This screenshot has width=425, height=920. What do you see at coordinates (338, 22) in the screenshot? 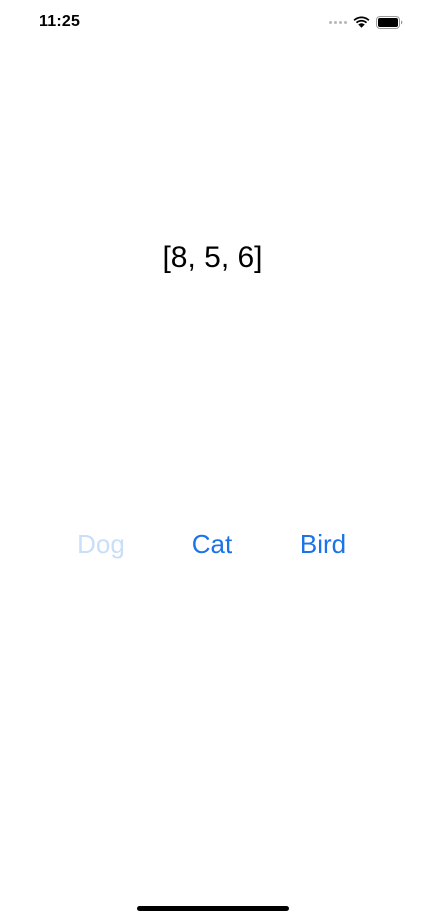
I see `cellular-signal-icon` at bounding box center [338, 22].